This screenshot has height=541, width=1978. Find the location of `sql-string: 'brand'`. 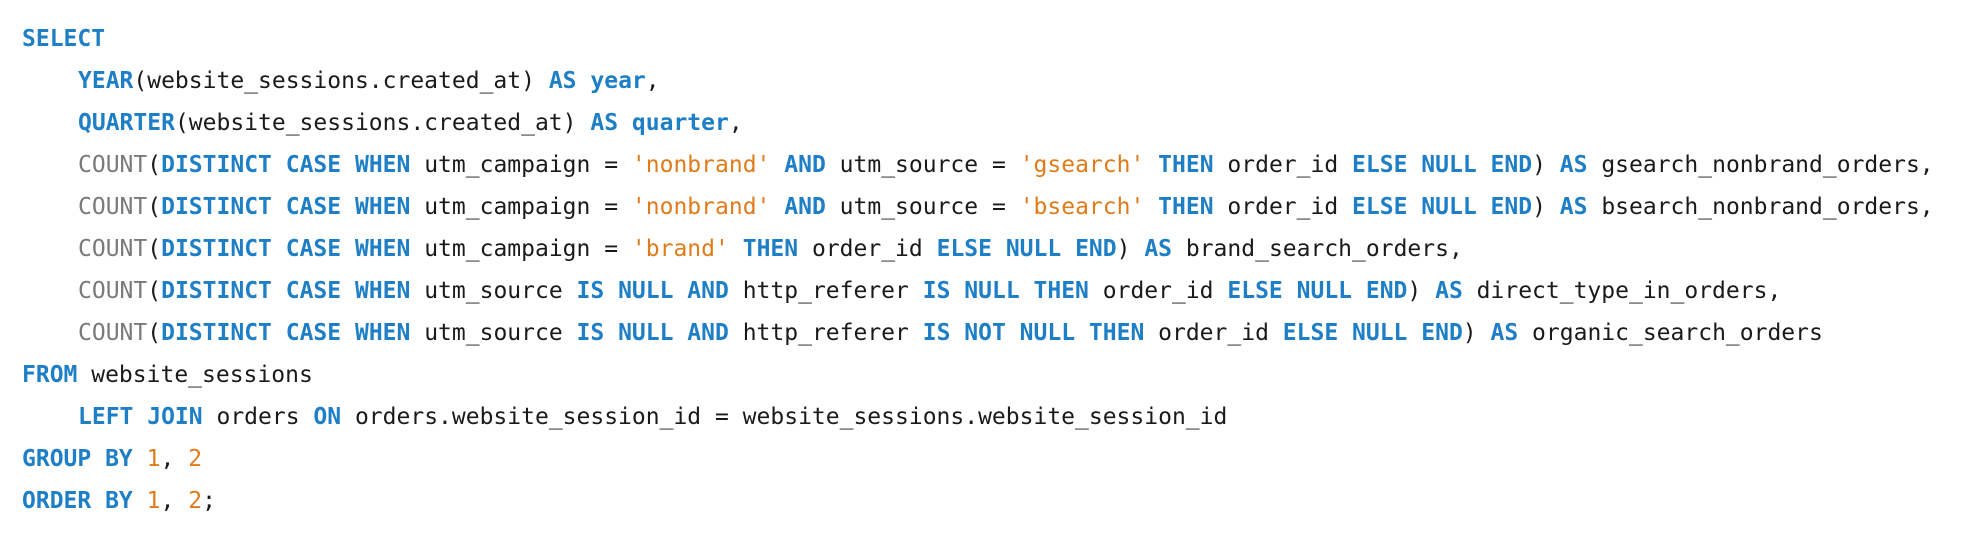

sql-string: 'brand' is located at coordinates (680, 249).